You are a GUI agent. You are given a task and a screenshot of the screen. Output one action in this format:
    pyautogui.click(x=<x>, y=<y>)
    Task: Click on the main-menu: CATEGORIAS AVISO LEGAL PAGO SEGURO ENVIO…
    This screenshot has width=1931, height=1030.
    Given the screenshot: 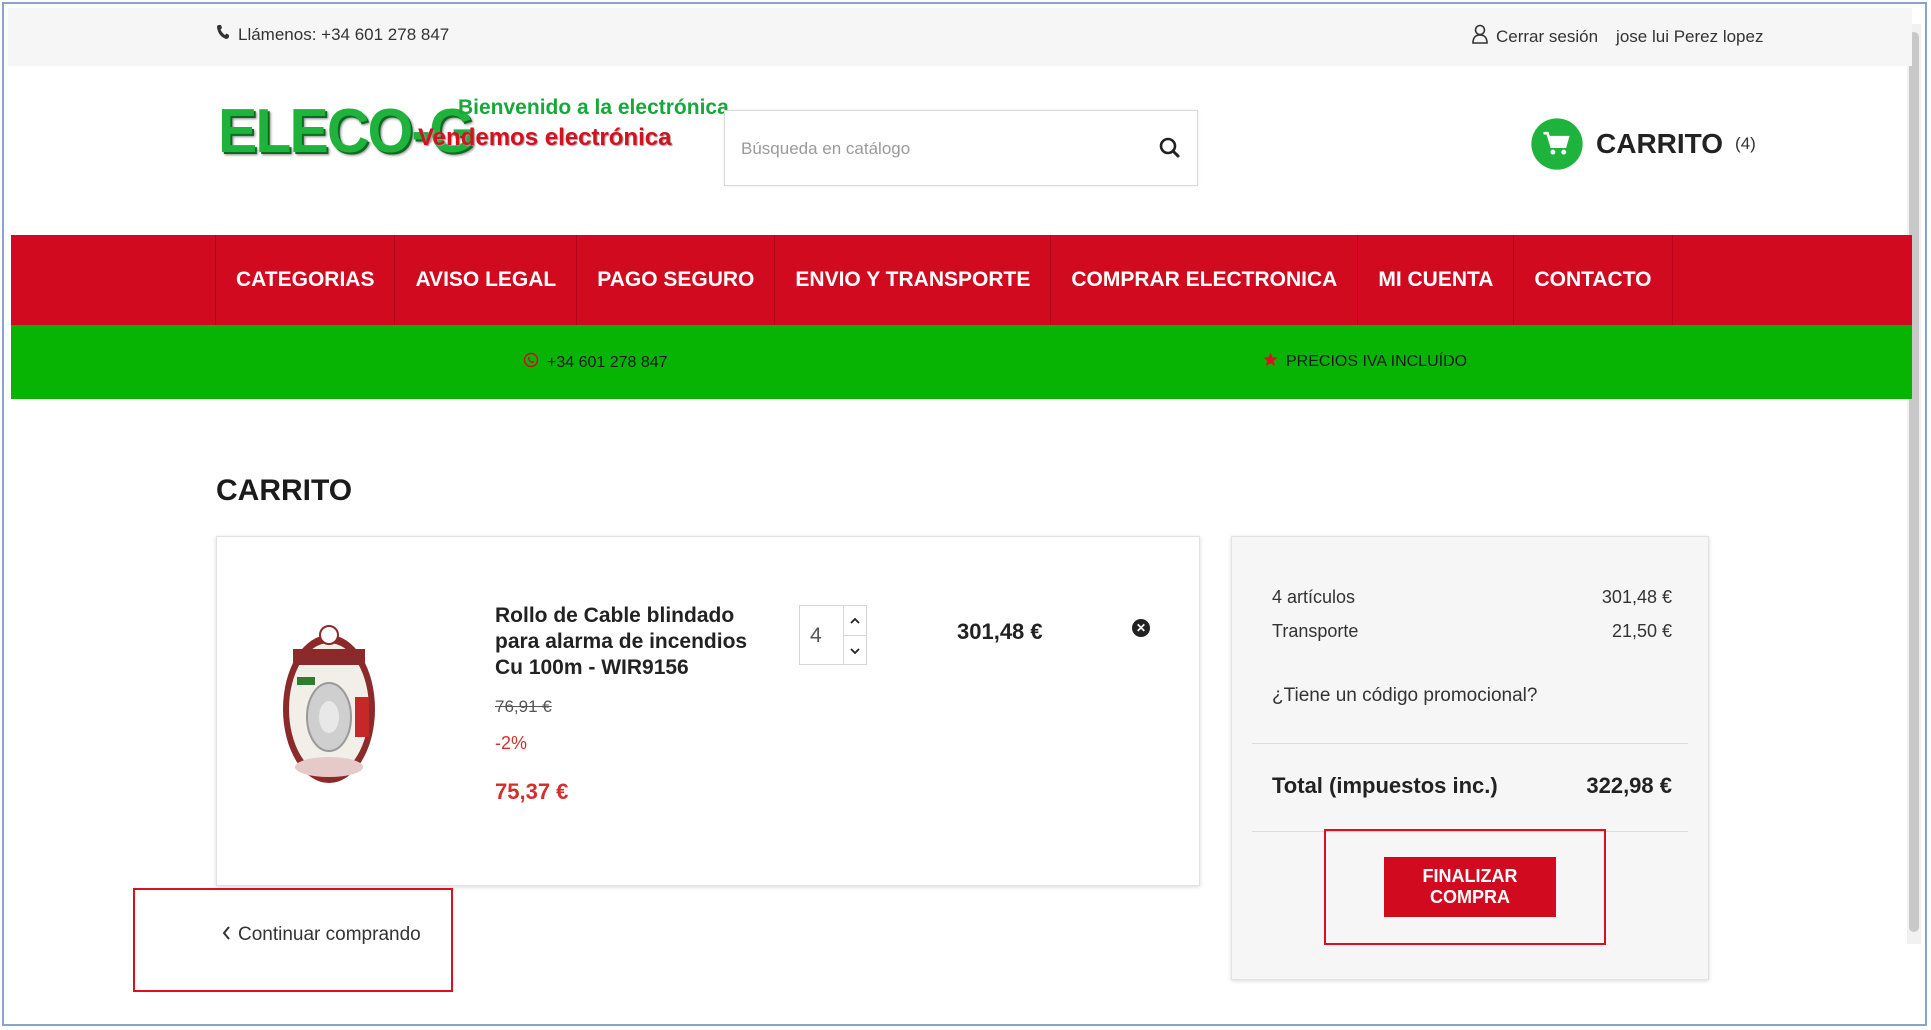 What is the action you would take?
    pyautogui.click(x=961, y=280)
    